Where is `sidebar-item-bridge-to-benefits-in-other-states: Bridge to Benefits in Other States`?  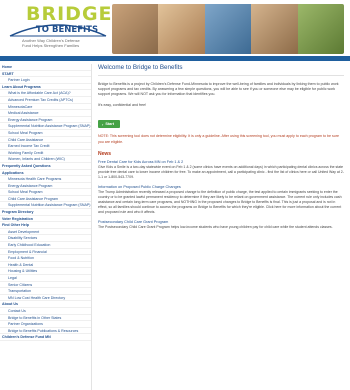 sidebar-item-bridge-to-benefits-in-other-states: Bridge to Benefits in Other States is located at coordinates (45, 318).